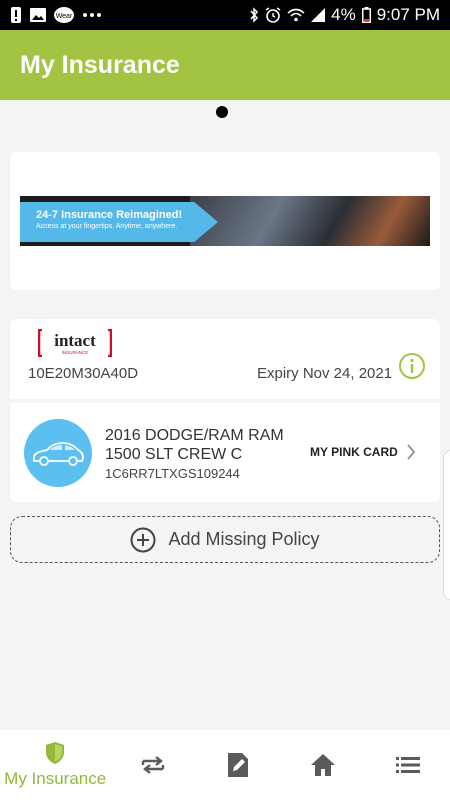 This screenshot has width=450, height=800. I want to click on policy-number: 10E20M30A40D, so click(83, 373).